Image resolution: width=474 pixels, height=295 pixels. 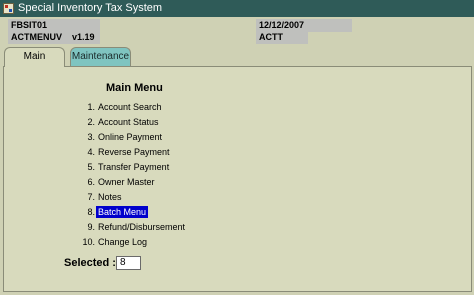 What do you see at coordinates (91, 182) in the screenshot?
I see `menu-item-number: 6.` at bounding box center [91, 182].